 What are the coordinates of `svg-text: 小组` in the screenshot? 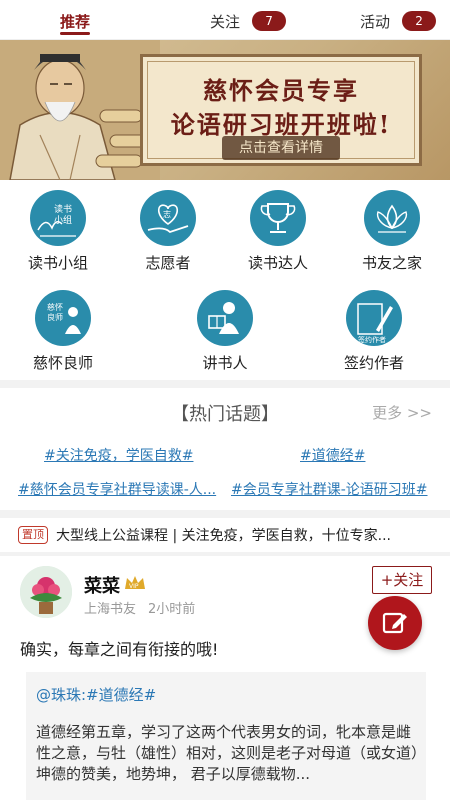 It's located at (63, 220).